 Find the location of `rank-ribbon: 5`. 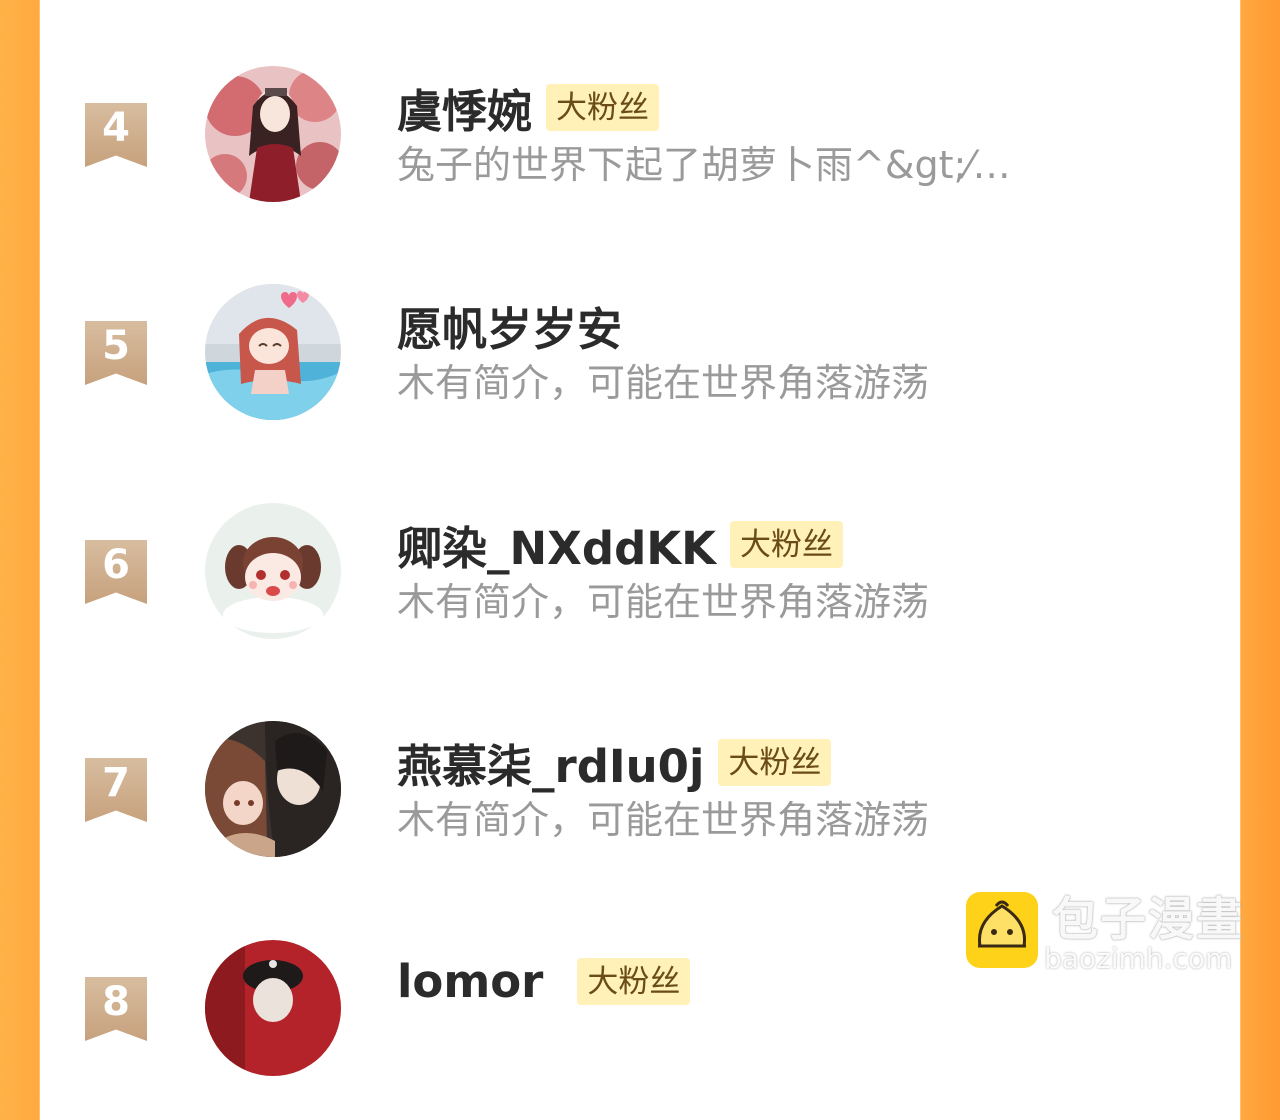

rank-ribbon: 5 is located at coordinates (116, 353).